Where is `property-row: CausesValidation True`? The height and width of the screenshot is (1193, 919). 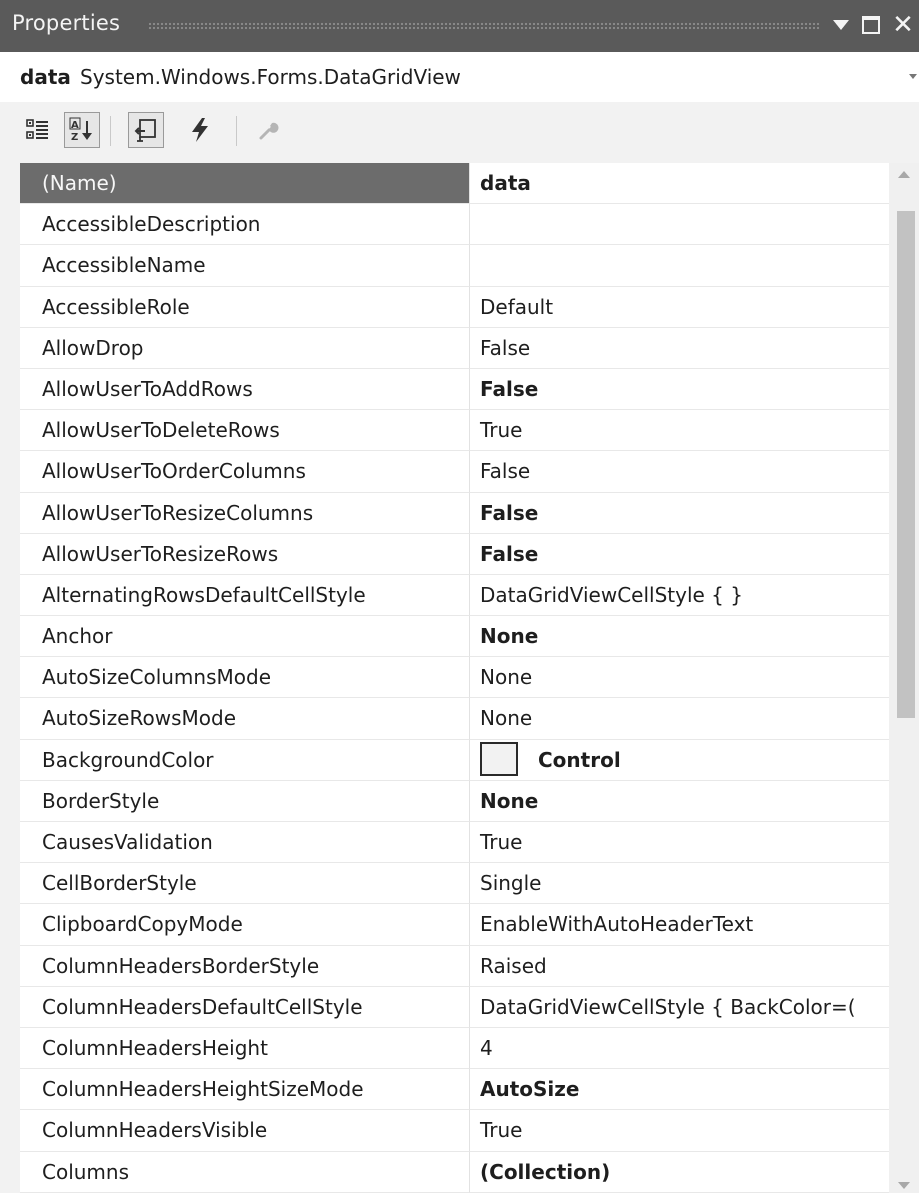 property-row: CausesValidation True is located at coordinates (454, 843).